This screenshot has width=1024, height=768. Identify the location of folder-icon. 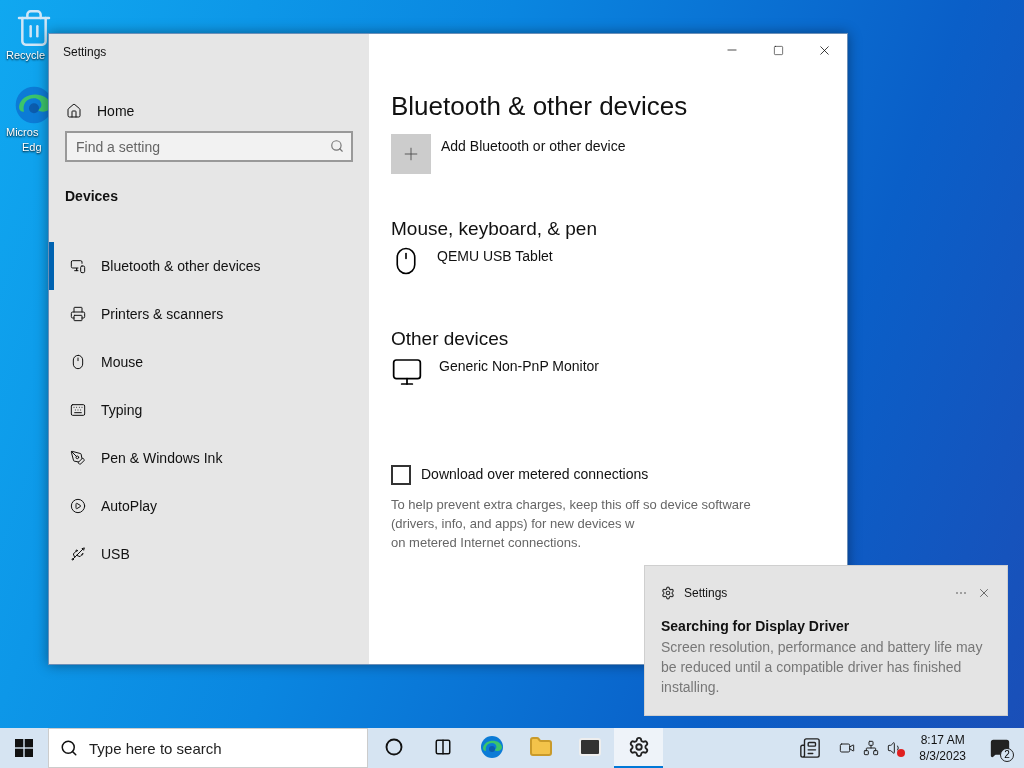
(540, 747).